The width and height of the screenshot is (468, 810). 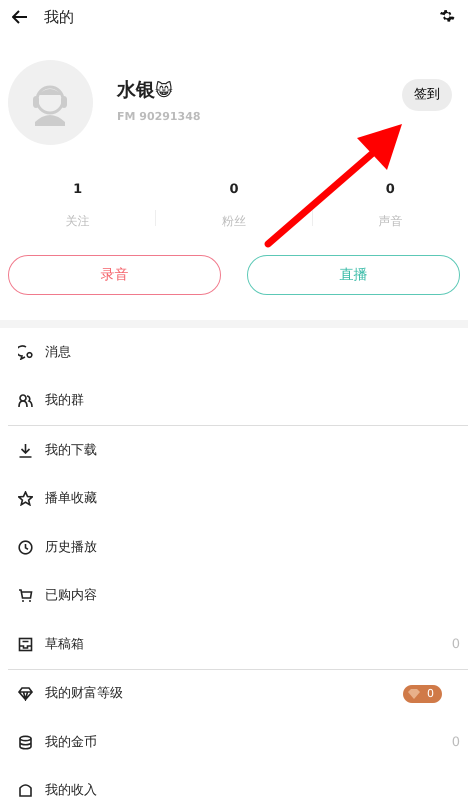 I want to click on inbox-icon, so click(x=25, y=644).